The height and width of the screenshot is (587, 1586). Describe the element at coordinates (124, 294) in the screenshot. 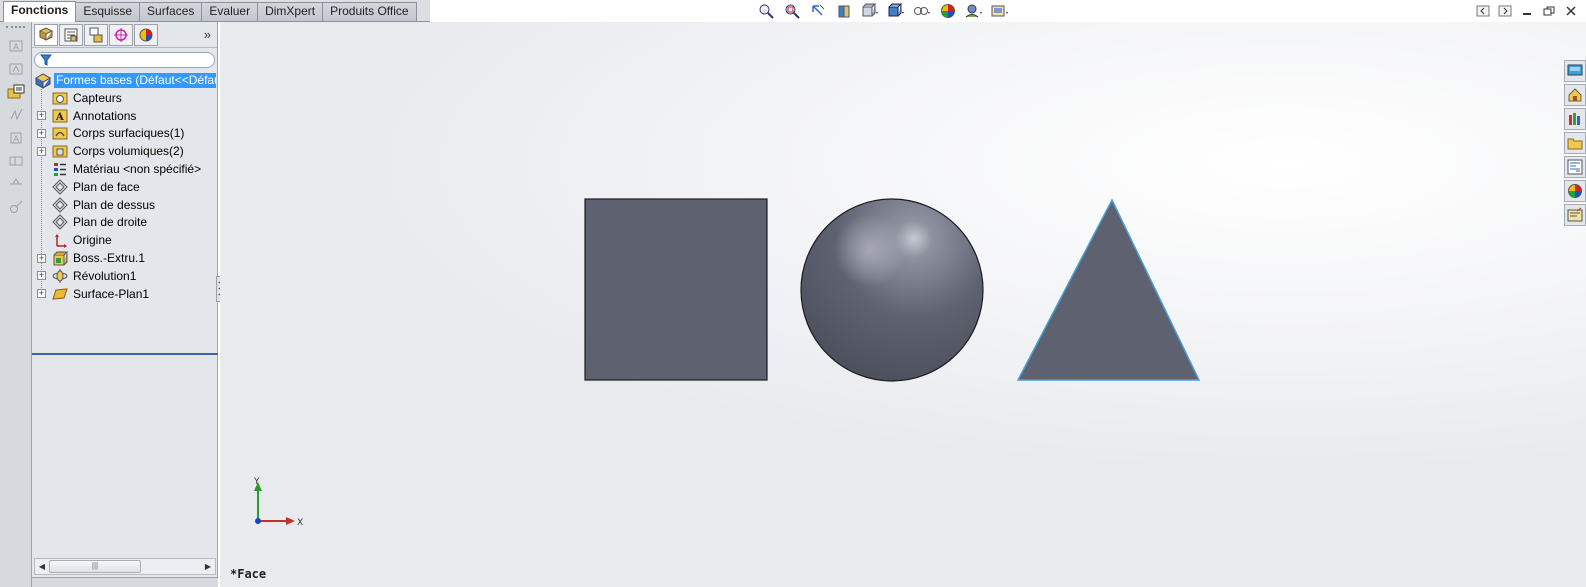

I see `tree-item-surface-plan: + Surface-Plan1` at that location.